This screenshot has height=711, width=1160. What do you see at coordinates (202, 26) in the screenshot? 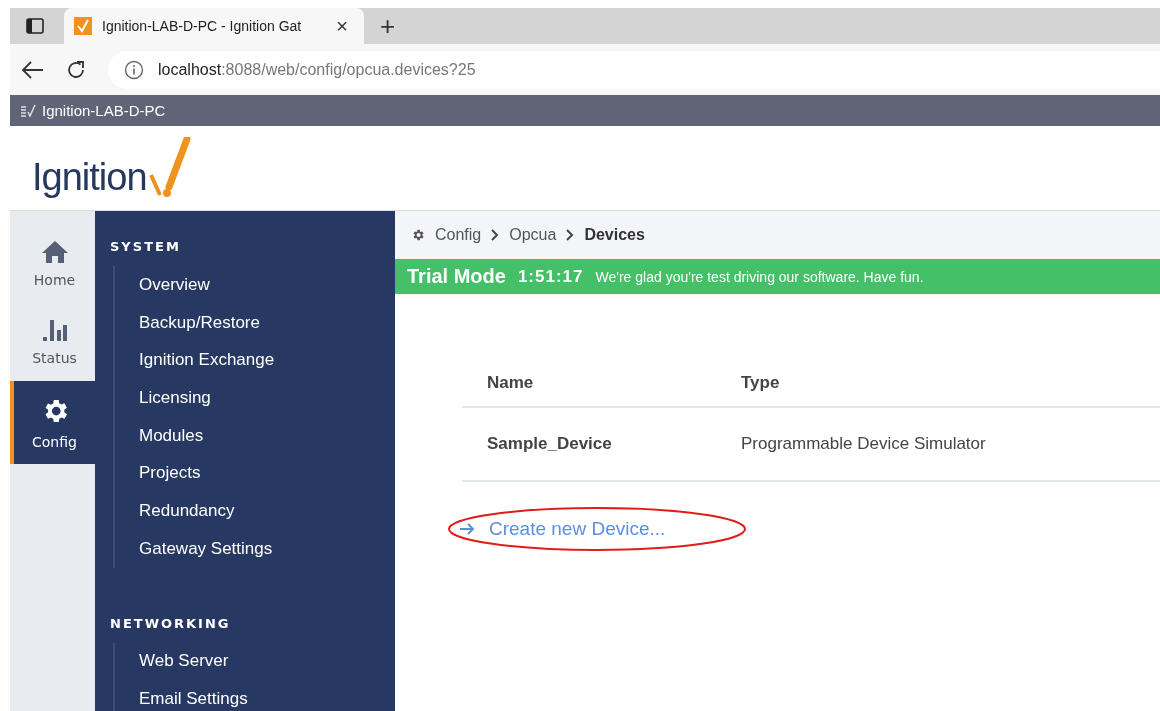
I see `tab-title: Ignition-LAB-D-PC - Ignition Gat` at bounding box center [202, 26].